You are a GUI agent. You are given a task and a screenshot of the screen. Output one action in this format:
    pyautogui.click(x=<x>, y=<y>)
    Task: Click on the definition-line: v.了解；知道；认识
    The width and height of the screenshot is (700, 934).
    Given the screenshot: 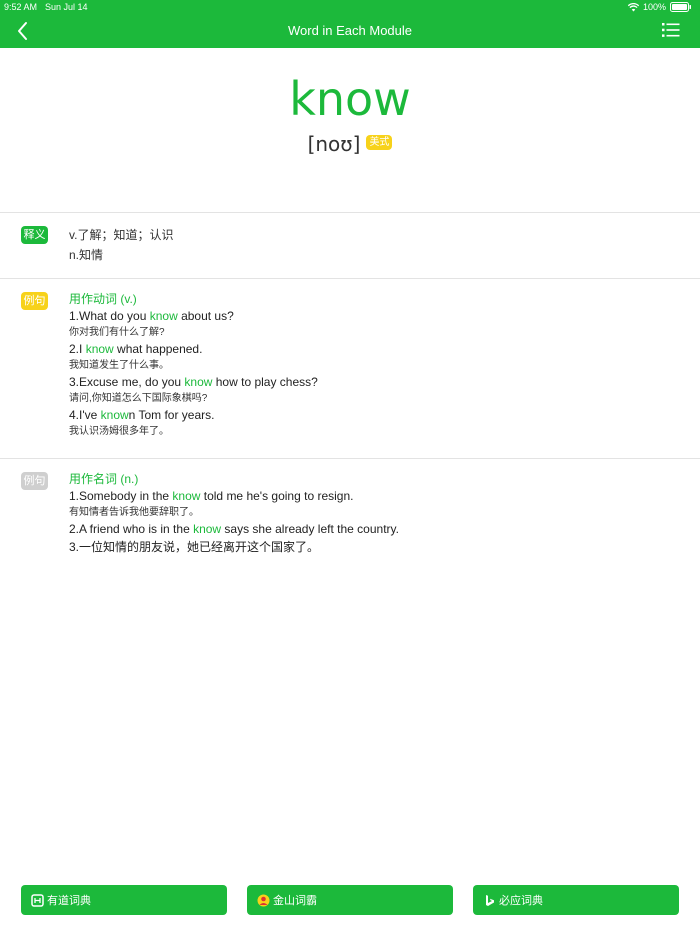 What is the action you would take?
    pyautogui.click(x=121, y=235)
    